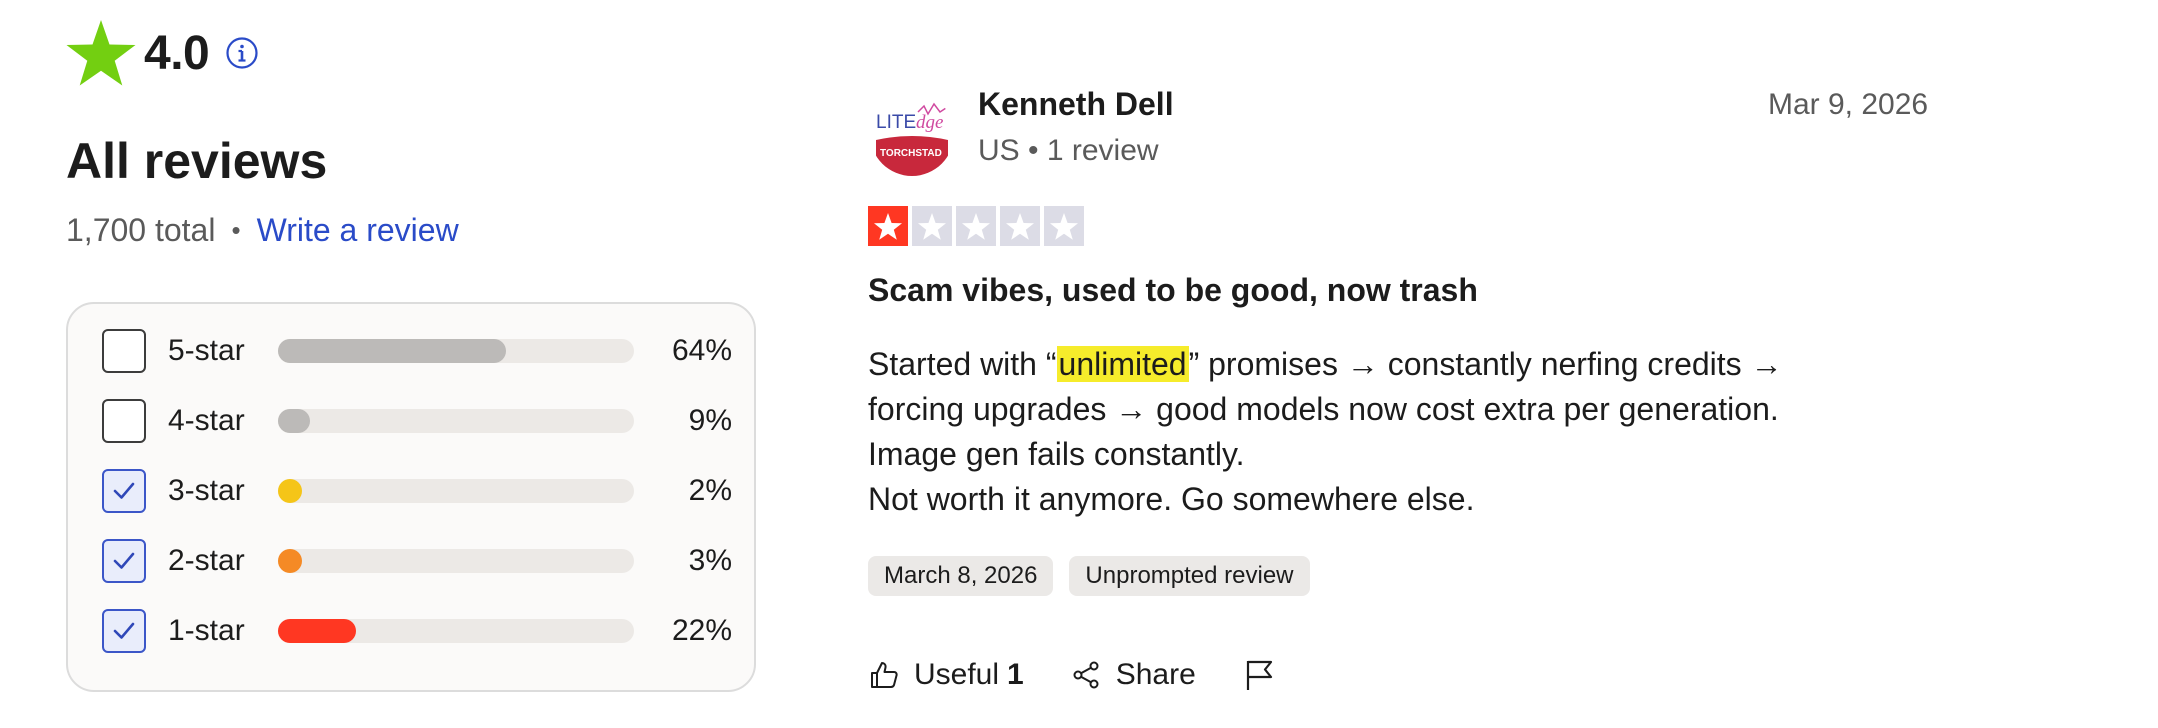 This screenshot has width=2158, height=728. I want to click on star-label: 3-star, so click(206, 490).